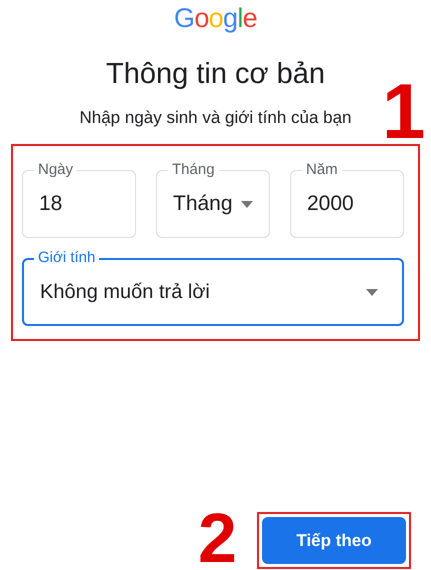  I want to click on field-value: Tháng, so click(203, 204).